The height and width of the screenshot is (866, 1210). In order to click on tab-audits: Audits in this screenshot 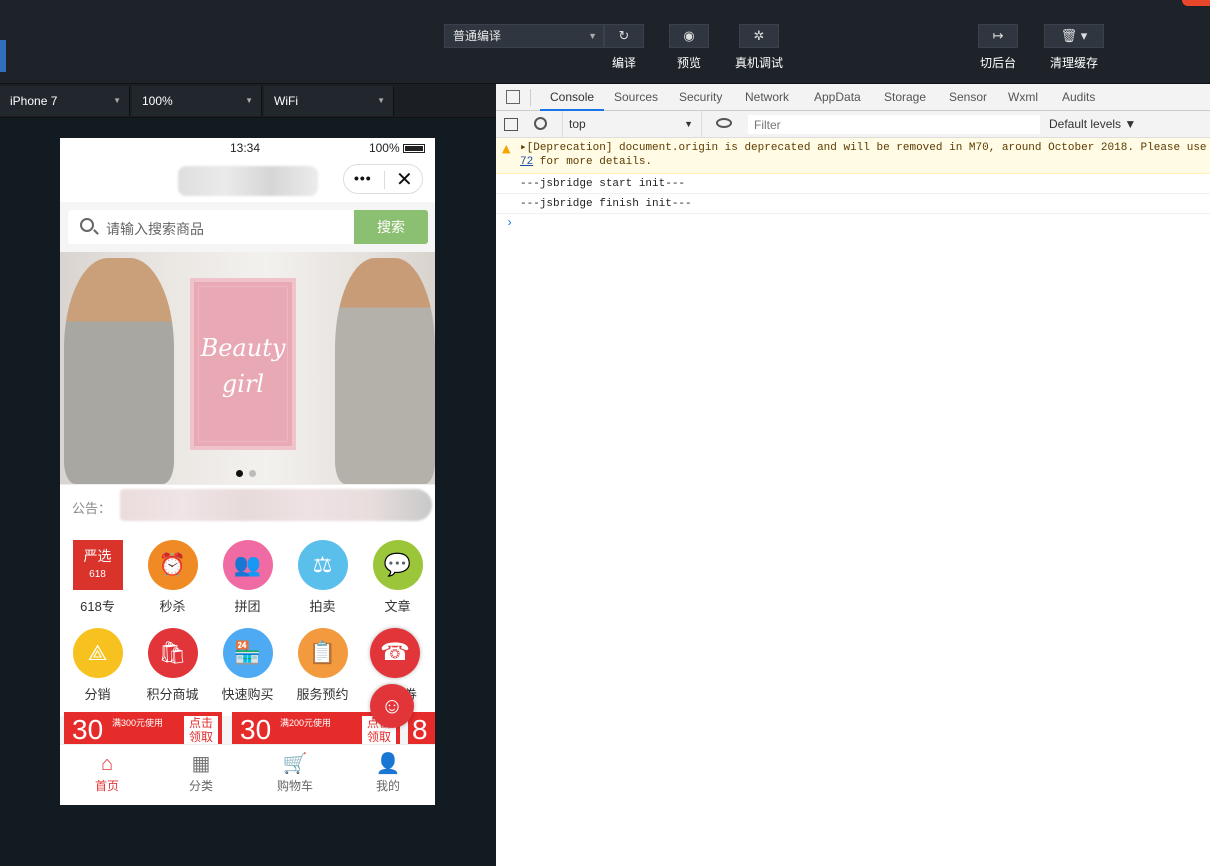, I will do `click(1078, 97)`.